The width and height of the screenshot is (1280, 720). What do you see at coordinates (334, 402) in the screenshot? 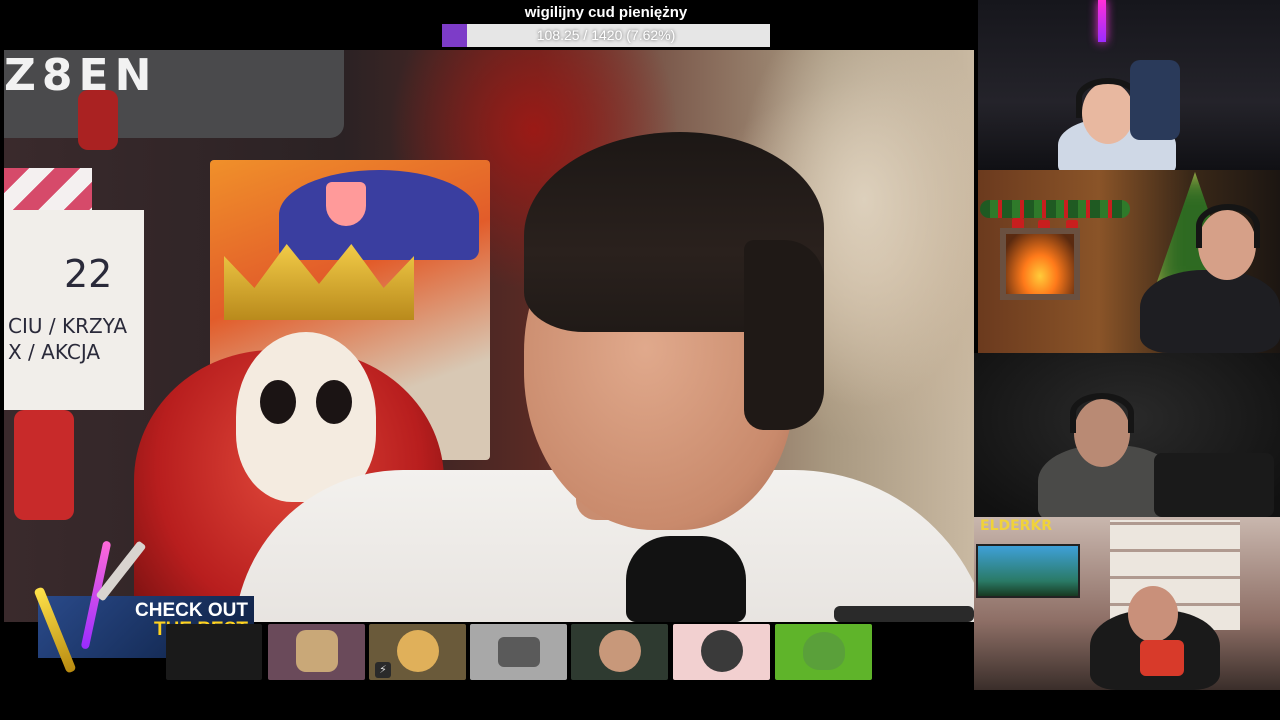
I see `skull-eye-right` at bounding box center [334, 402].